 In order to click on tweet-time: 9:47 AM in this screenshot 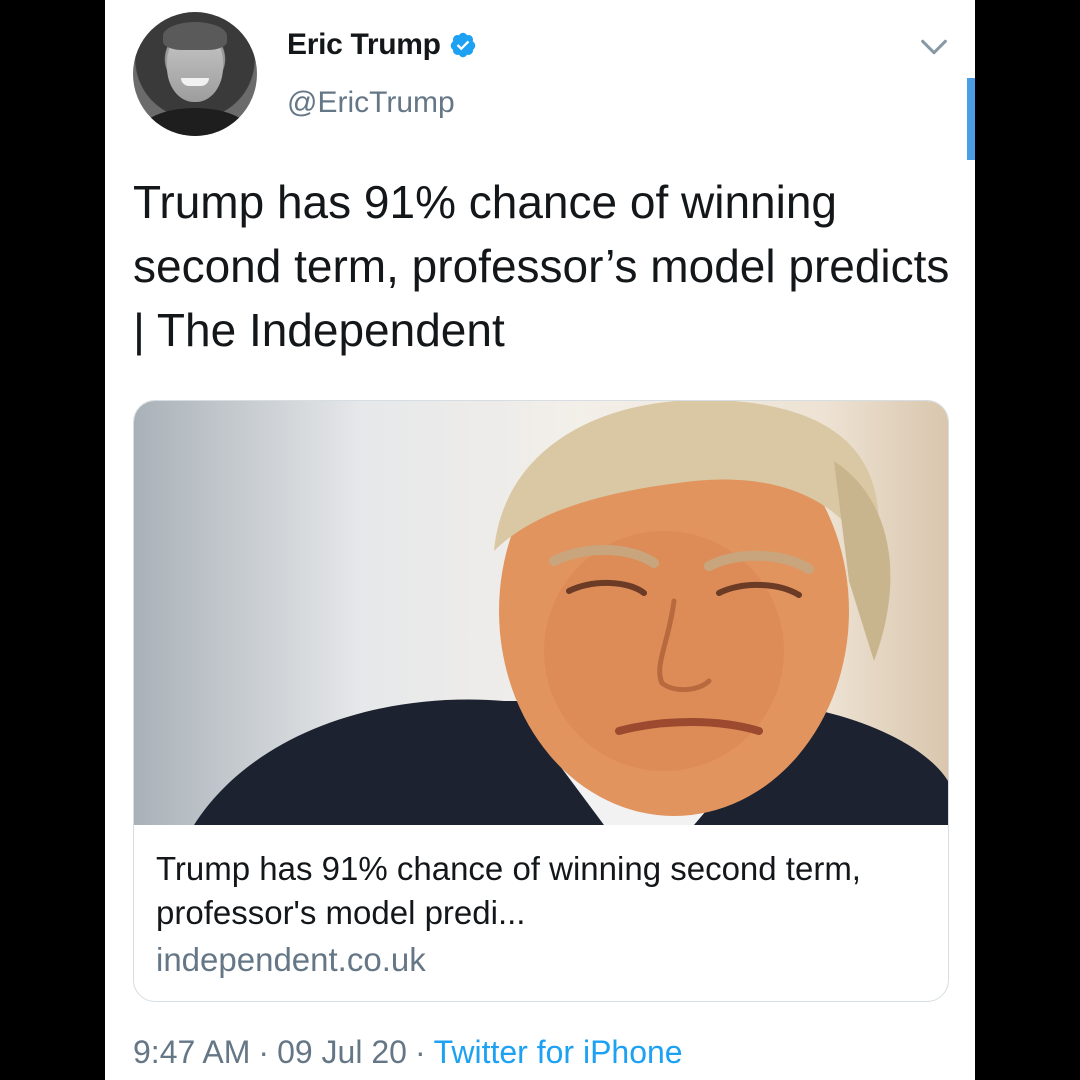, I will do `click(191, 1052)`.